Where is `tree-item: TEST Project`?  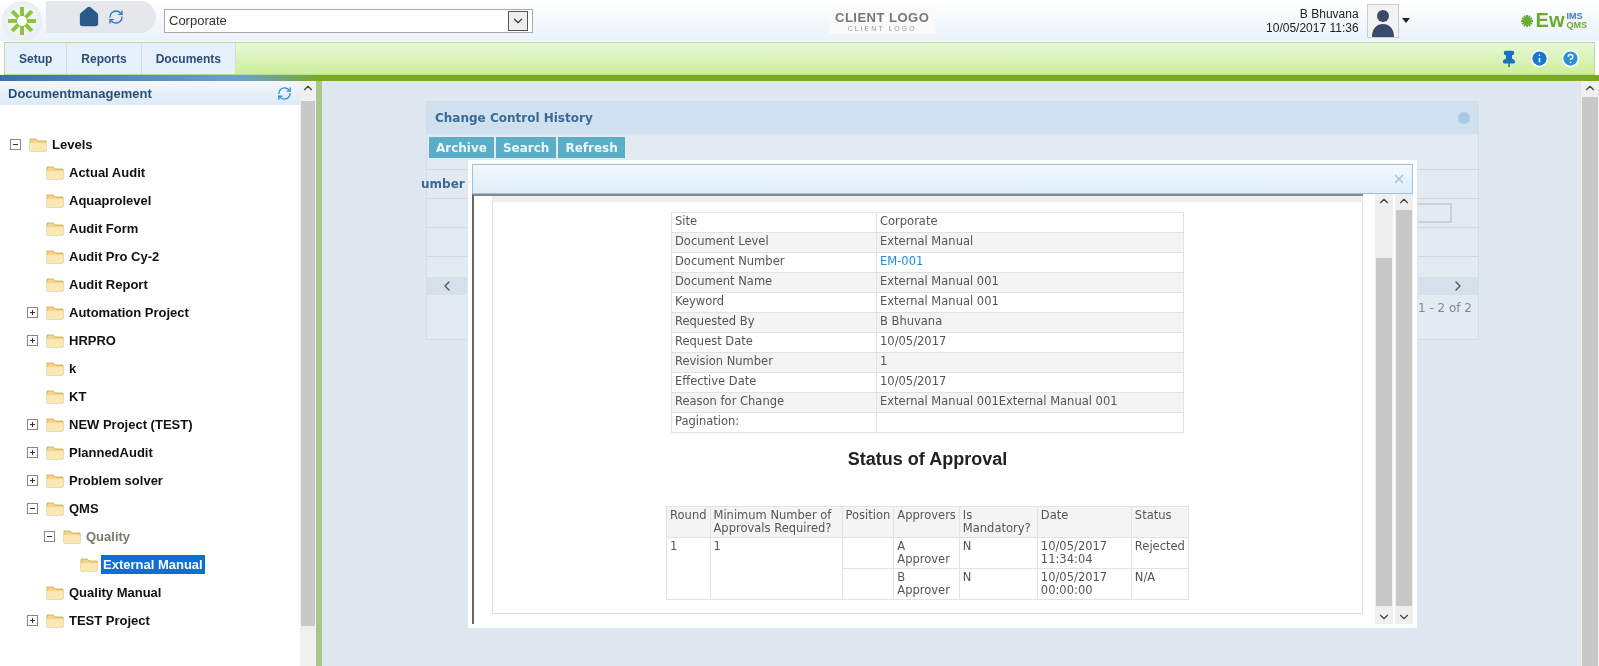
tree-item: TEST Project is located at coordinates (109, 620).